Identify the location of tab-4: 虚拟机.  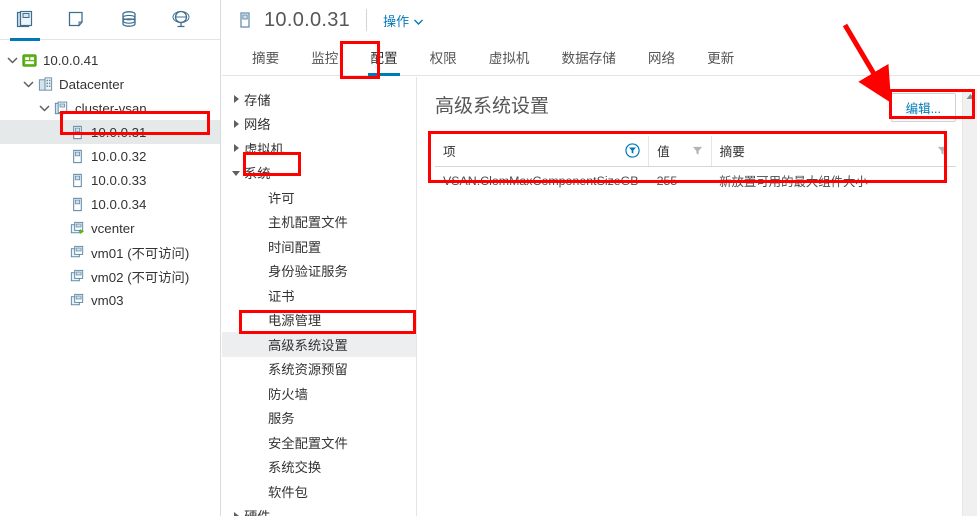
(509, 61).